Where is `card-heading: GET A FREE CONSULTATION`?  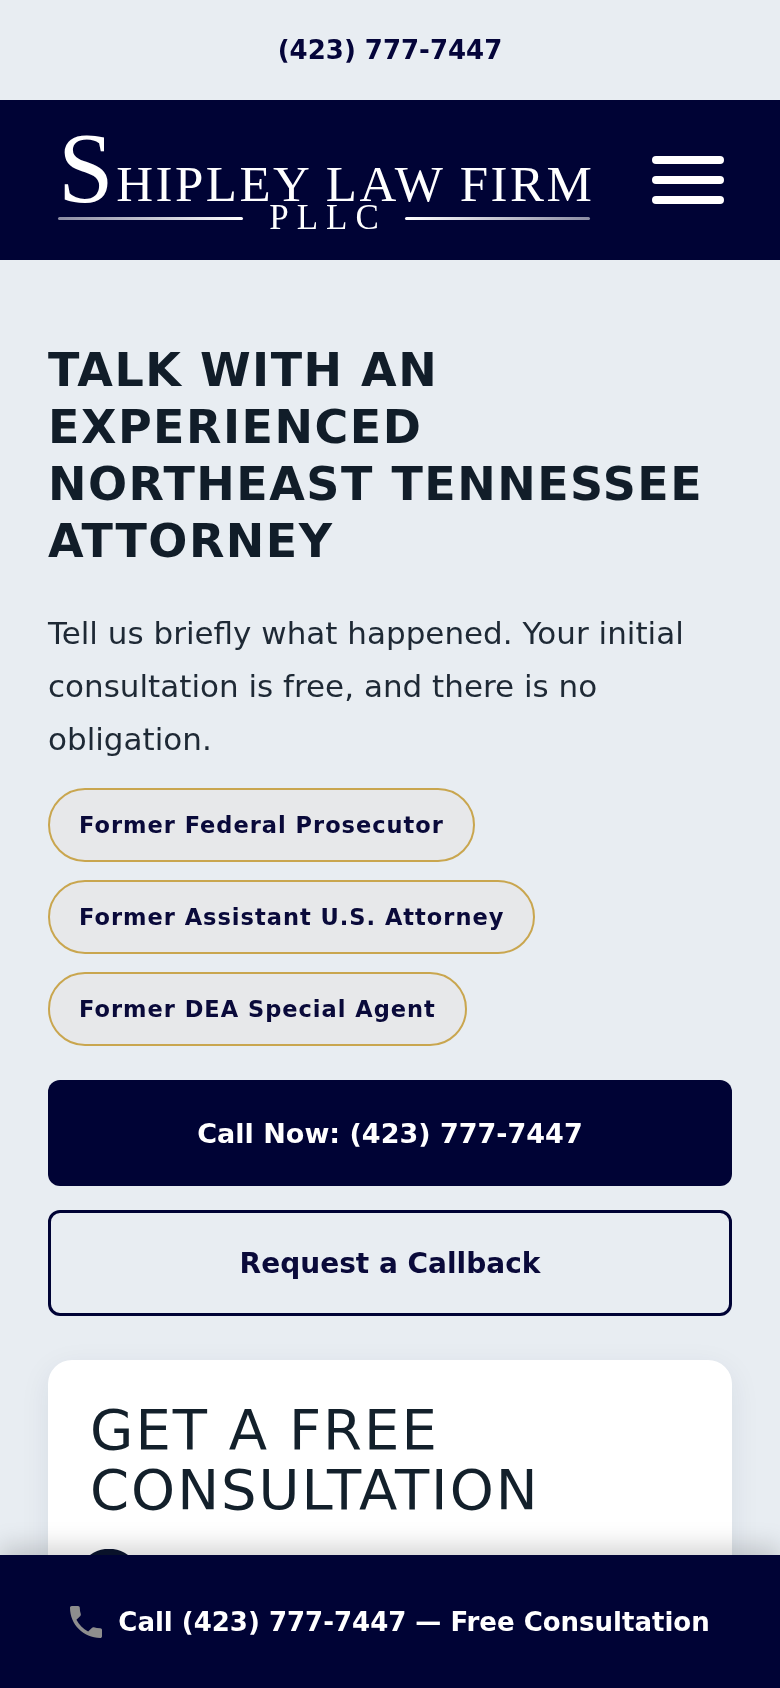 card-heading: GET A FREE CONSULTATION is located at coordinates (315, 1460).